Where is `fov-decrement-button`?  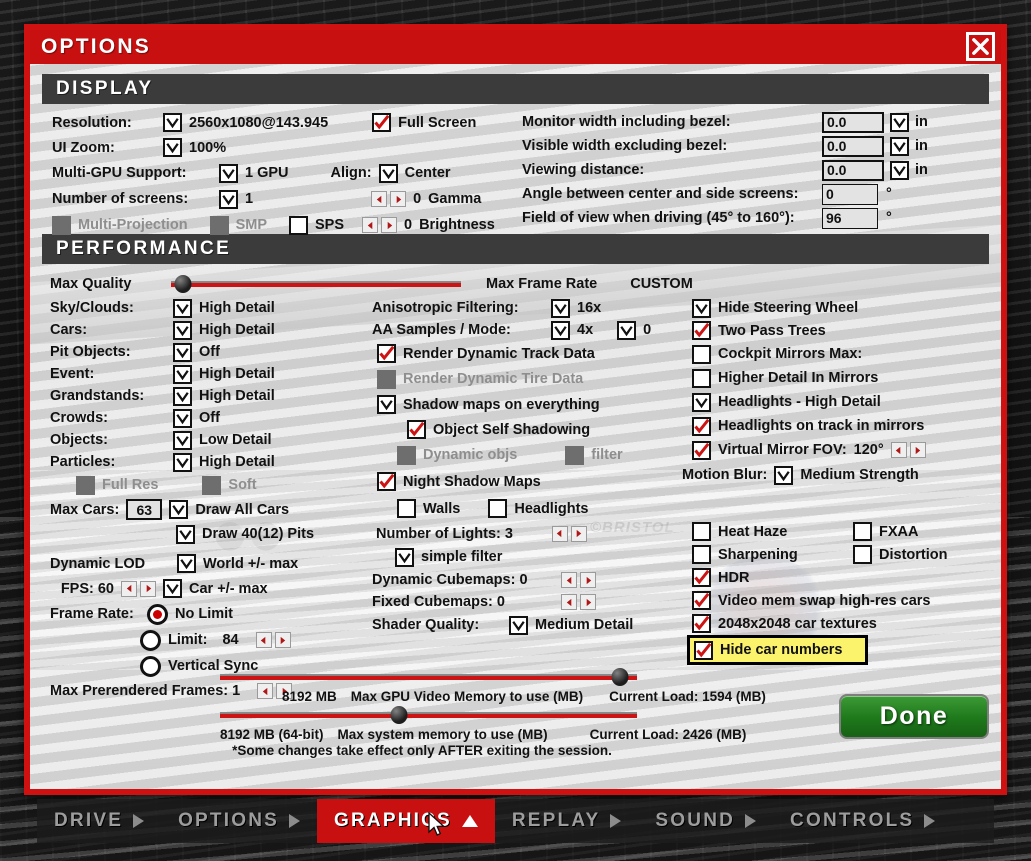
fov-decrement-button is located at coordinates (898, 450).